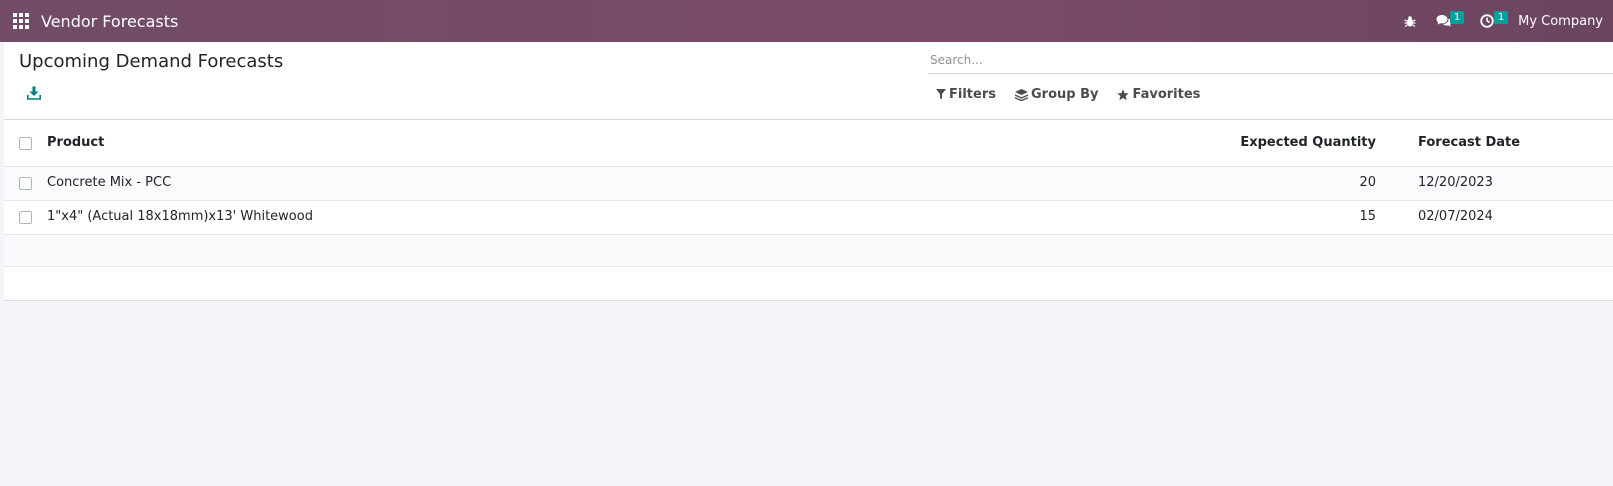  I want to click on favorites-button: Favorites, so click(1158, 94).